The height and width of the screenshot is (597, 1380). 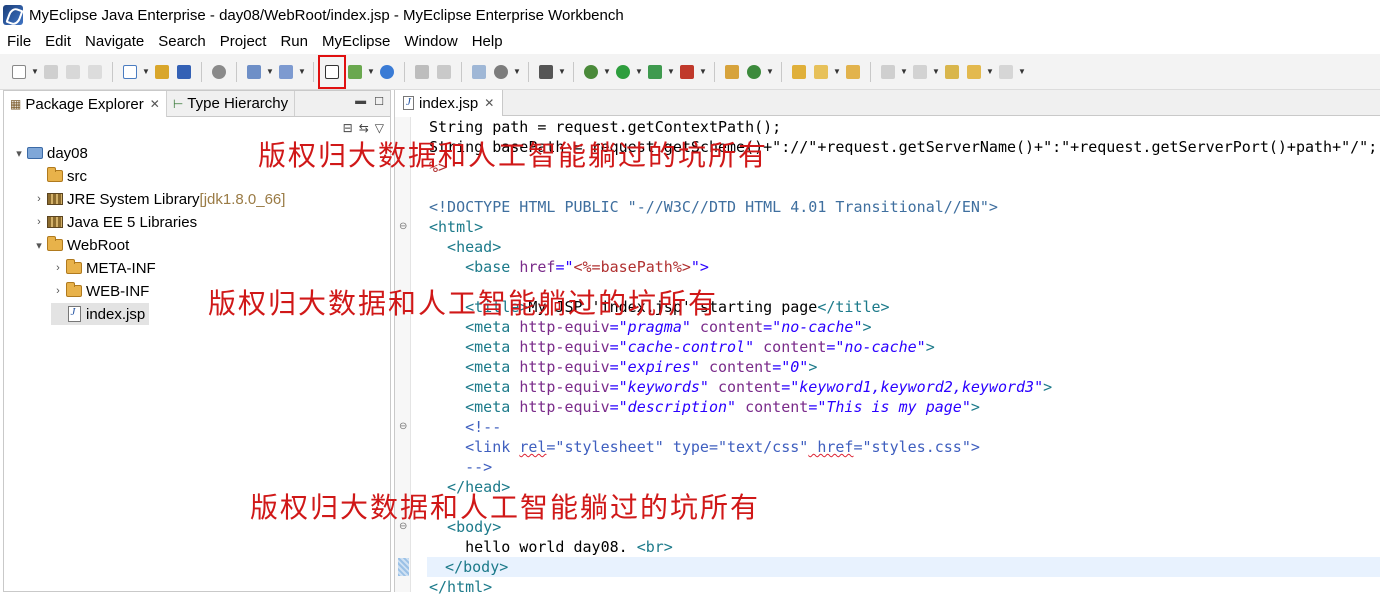 What do you see at coordinates (422, 72) in the screenshot?
I see `hammer-icon` at bounding box center [422, 72].